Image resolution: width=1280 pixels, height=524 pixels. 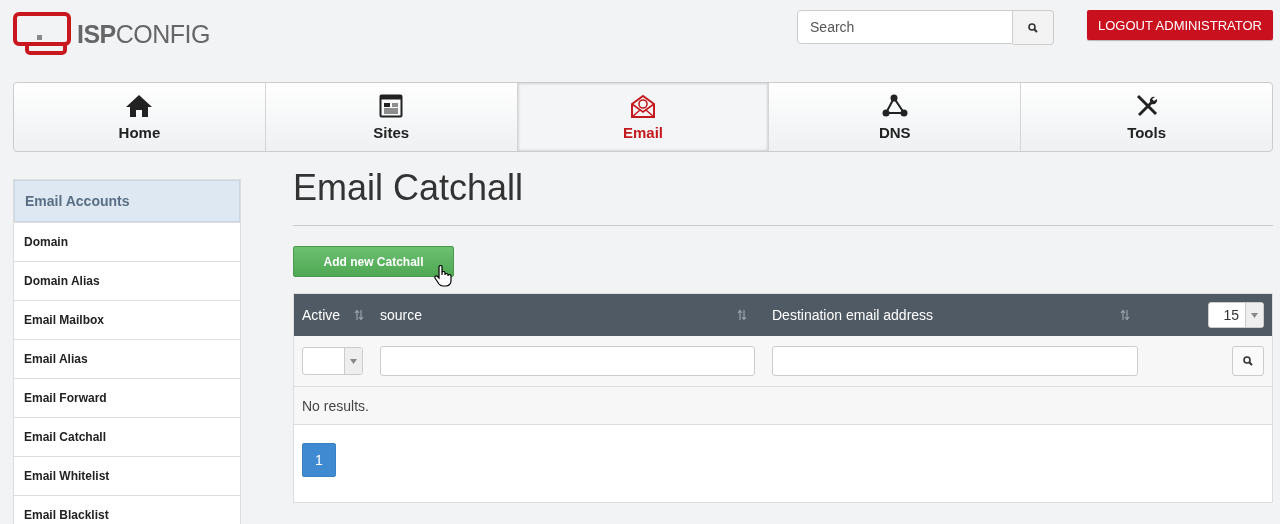 I want to click on source-filter-field, so click(x=567, y=361).